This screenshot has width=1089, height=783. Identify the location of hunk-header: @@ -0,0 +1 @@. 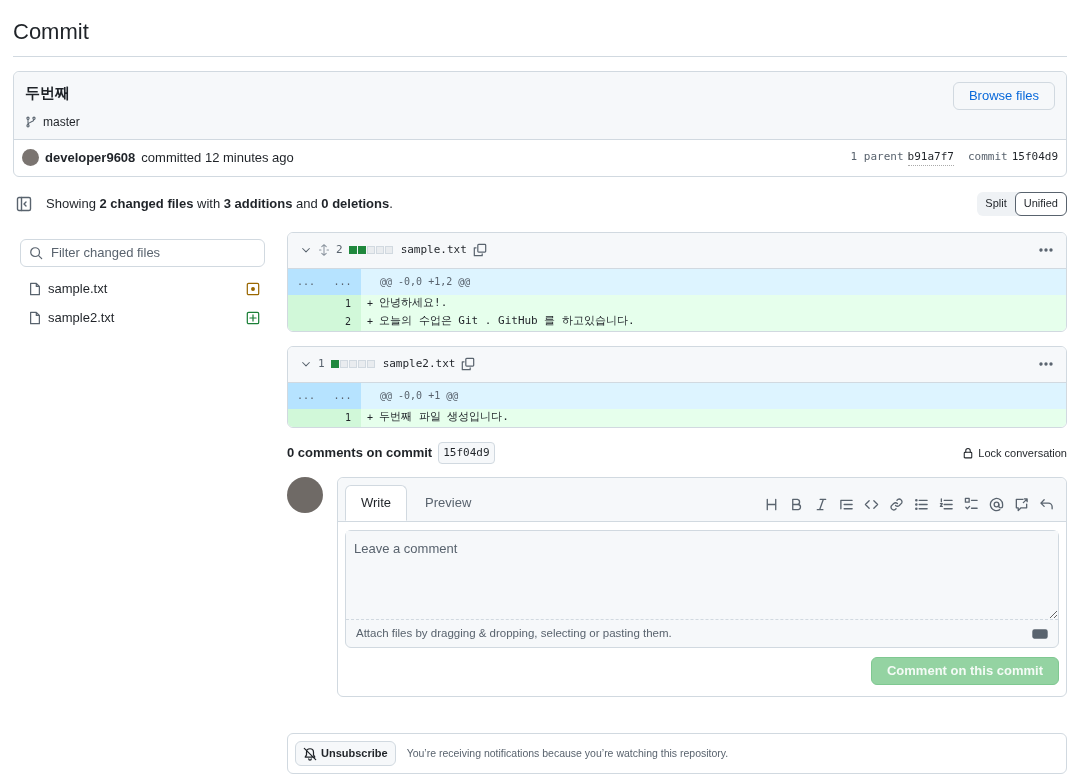
(419, 396).